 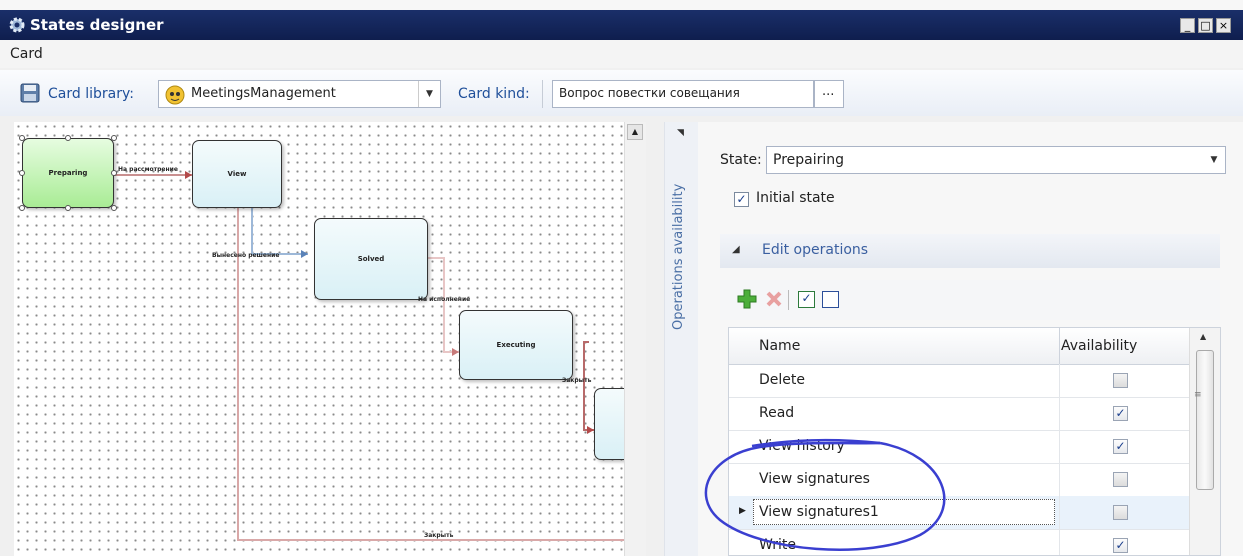 I want to click on card-kind-field: Вопрос повестки совещания, so click(x=683, y=94).